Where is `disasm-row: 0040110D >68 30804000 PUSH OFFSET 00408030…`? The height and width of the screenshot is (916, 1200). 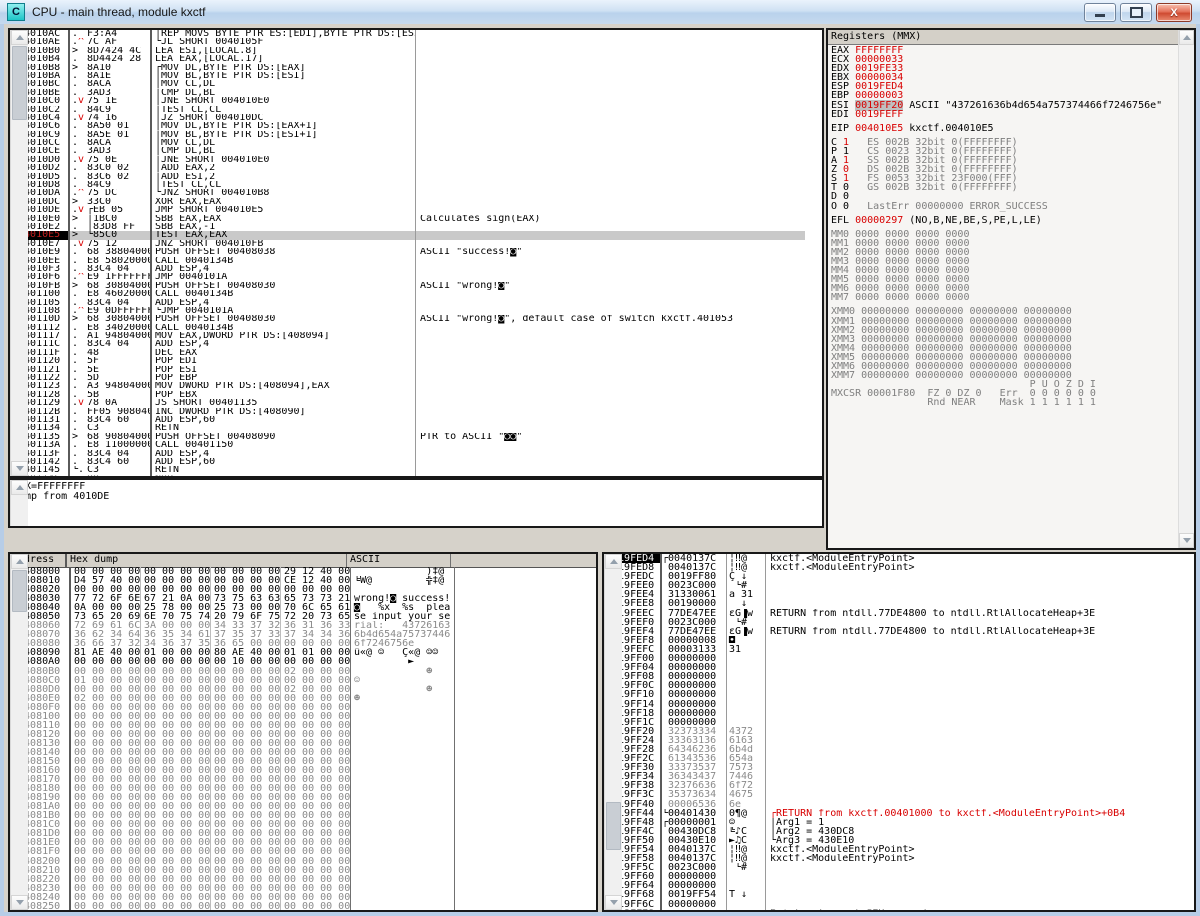
disasm-row: 0040110D >68 30804000 PUSH OFFSET 00408030… is located at coordinates (407, 319).